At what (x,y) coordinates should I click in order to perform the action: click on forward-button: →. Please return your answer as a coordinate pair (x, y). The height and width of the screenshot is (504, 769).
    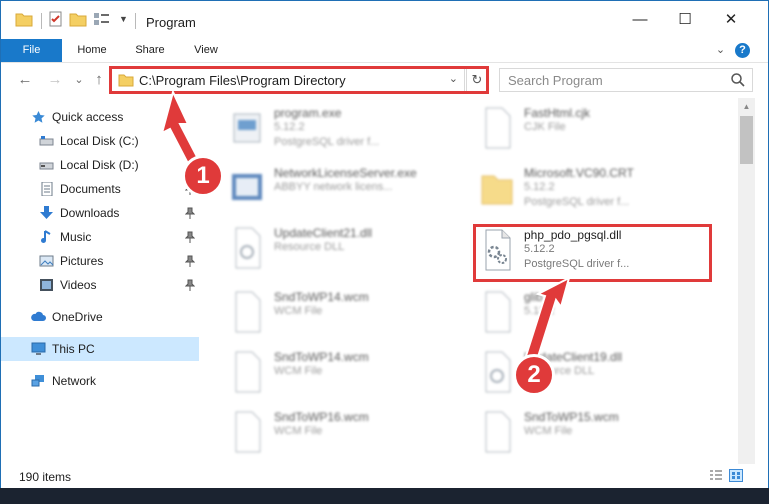
    Looking at the image, I should click on (55, 80).